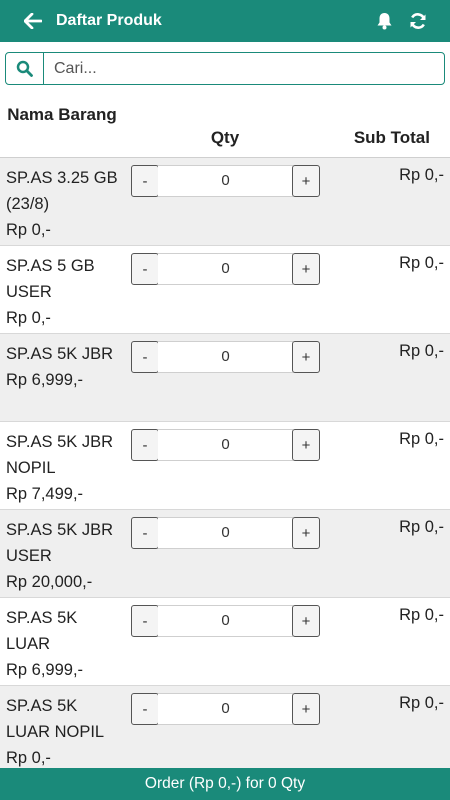 The width and height of the screenshot is (450, 800). I want to click on search-button, so click(25, 68).